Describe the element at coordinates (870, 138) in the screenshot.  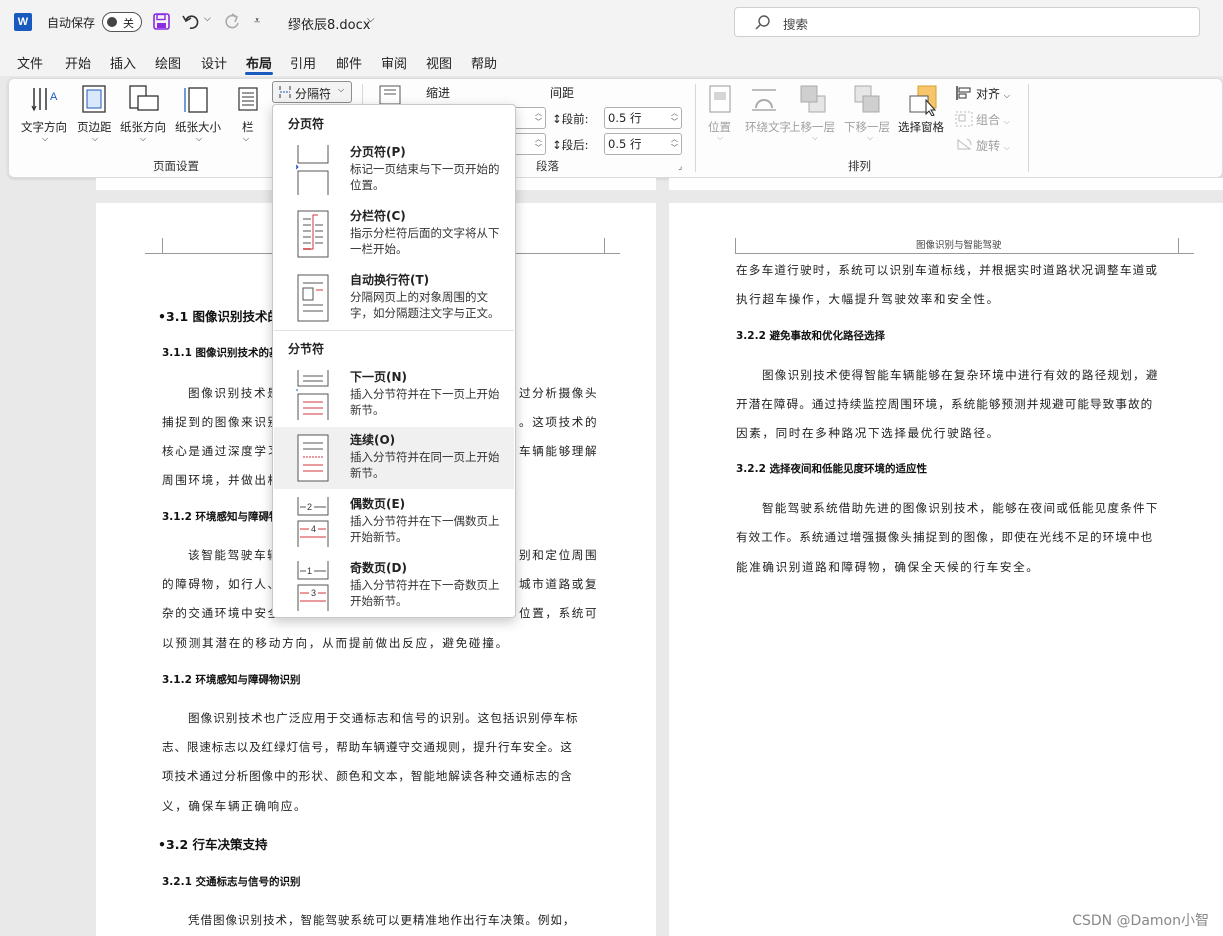
I see `send-backward-chevron-icon: ⌵` at that location.